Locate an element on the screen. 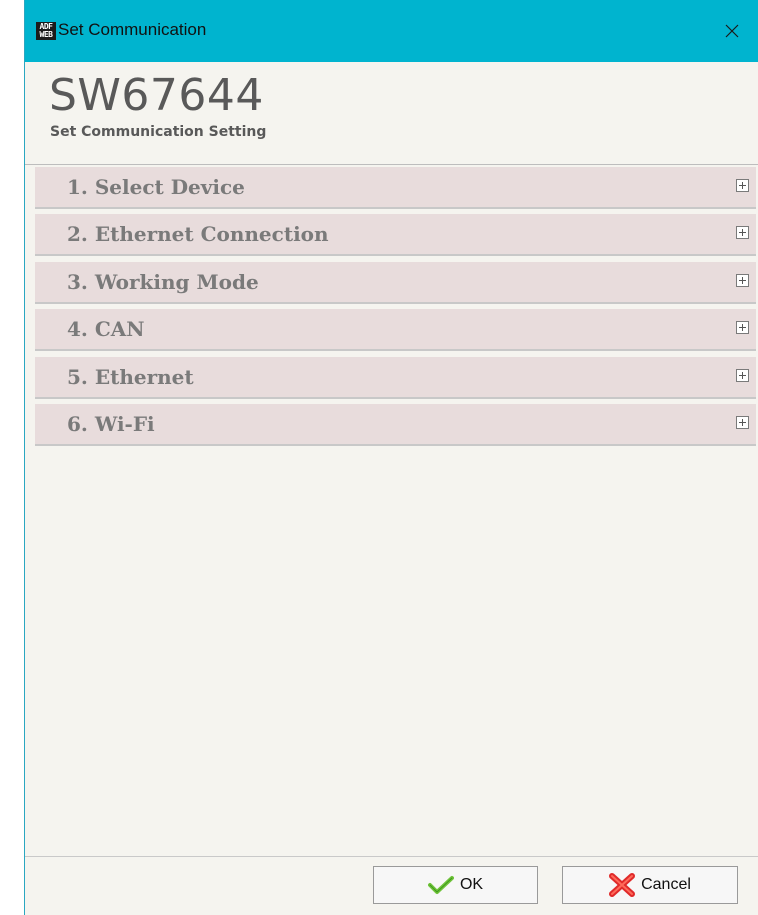 This screenshot has width=758, height=915. close-button is located at coordinates (732, 31).